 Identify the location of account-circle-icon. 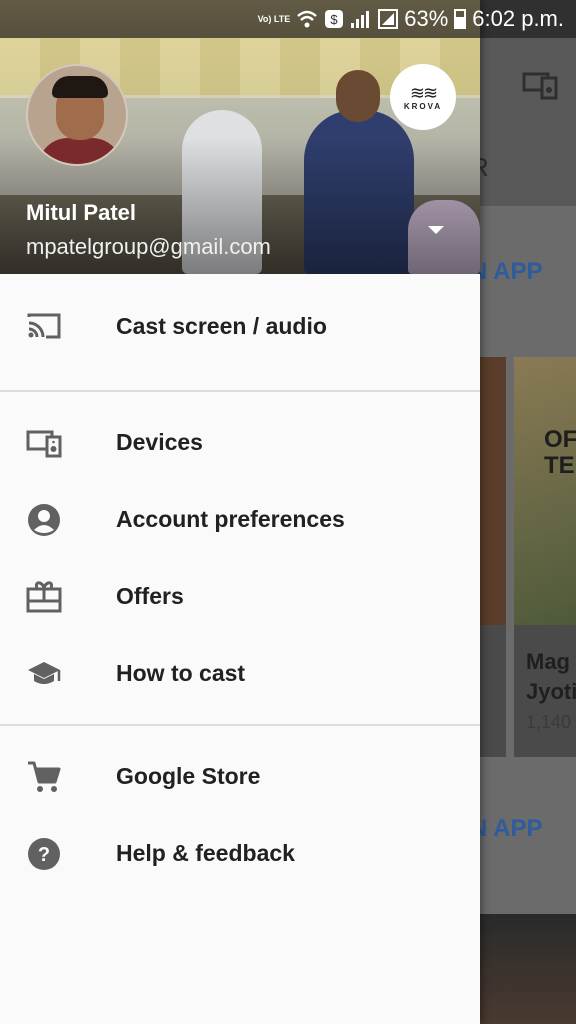
(44, 520).